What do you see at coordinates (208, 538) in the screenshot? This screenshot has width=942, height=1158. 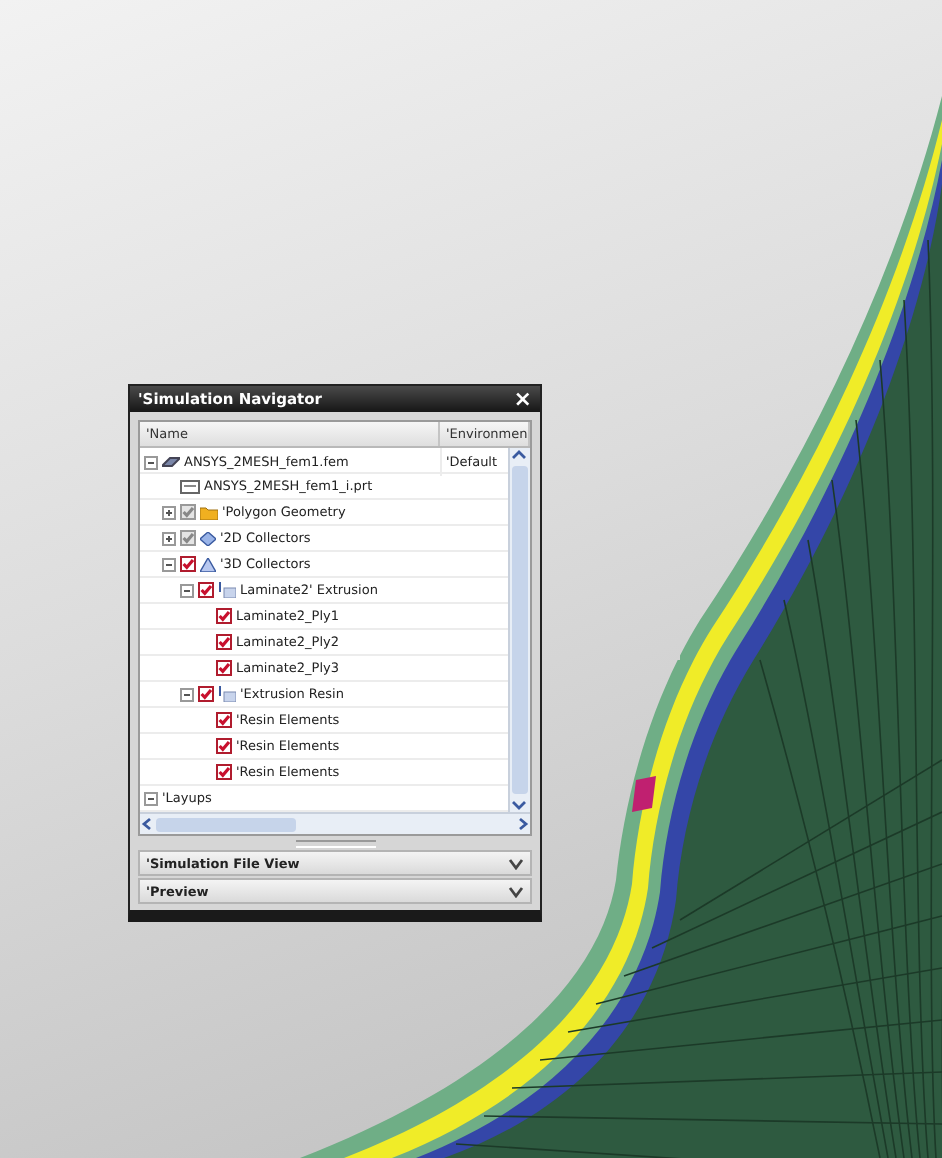 I see `diamond-icon` at bounding box center [208, 538].